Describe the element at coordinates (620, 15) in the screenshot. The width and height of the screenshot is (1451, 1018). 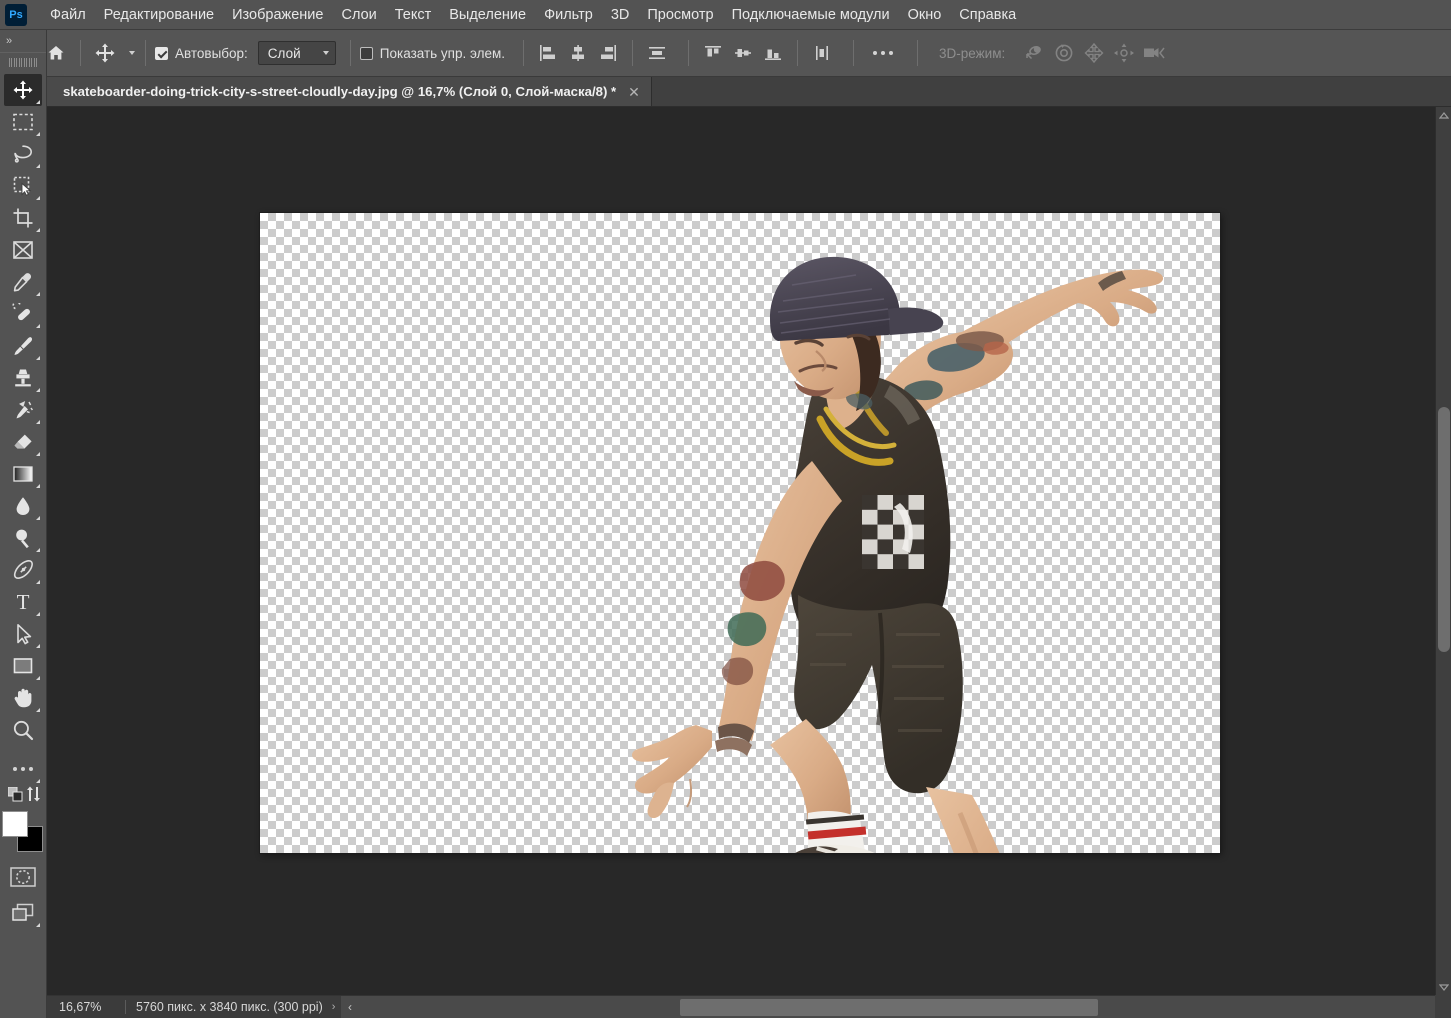
I see `menu-item-3d: 3D` at that location.